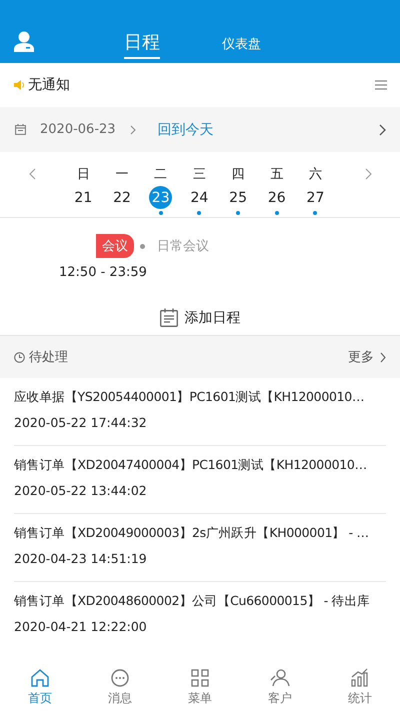  I want to click on weekday-label: 五, so click(277, 175).